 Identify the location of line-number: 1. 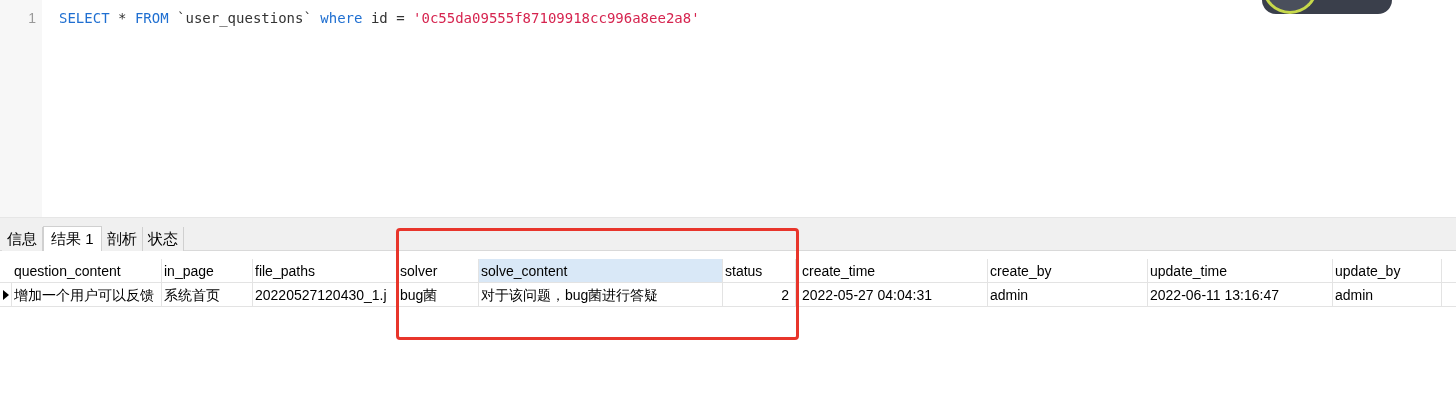
(32, 18).